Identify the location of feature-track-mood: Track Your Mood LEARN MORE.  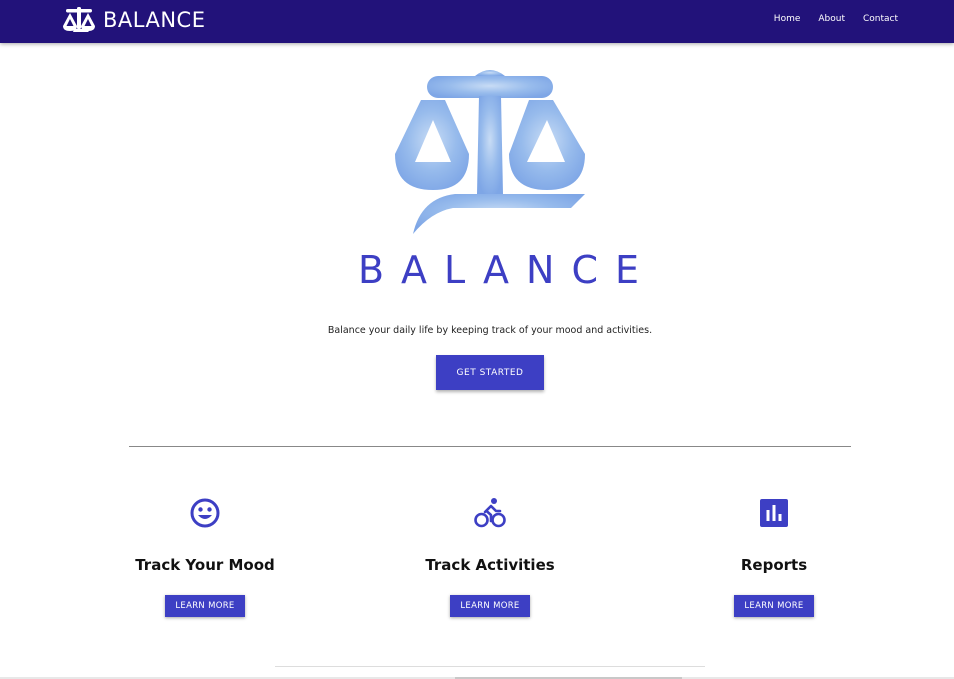
(205, 556).